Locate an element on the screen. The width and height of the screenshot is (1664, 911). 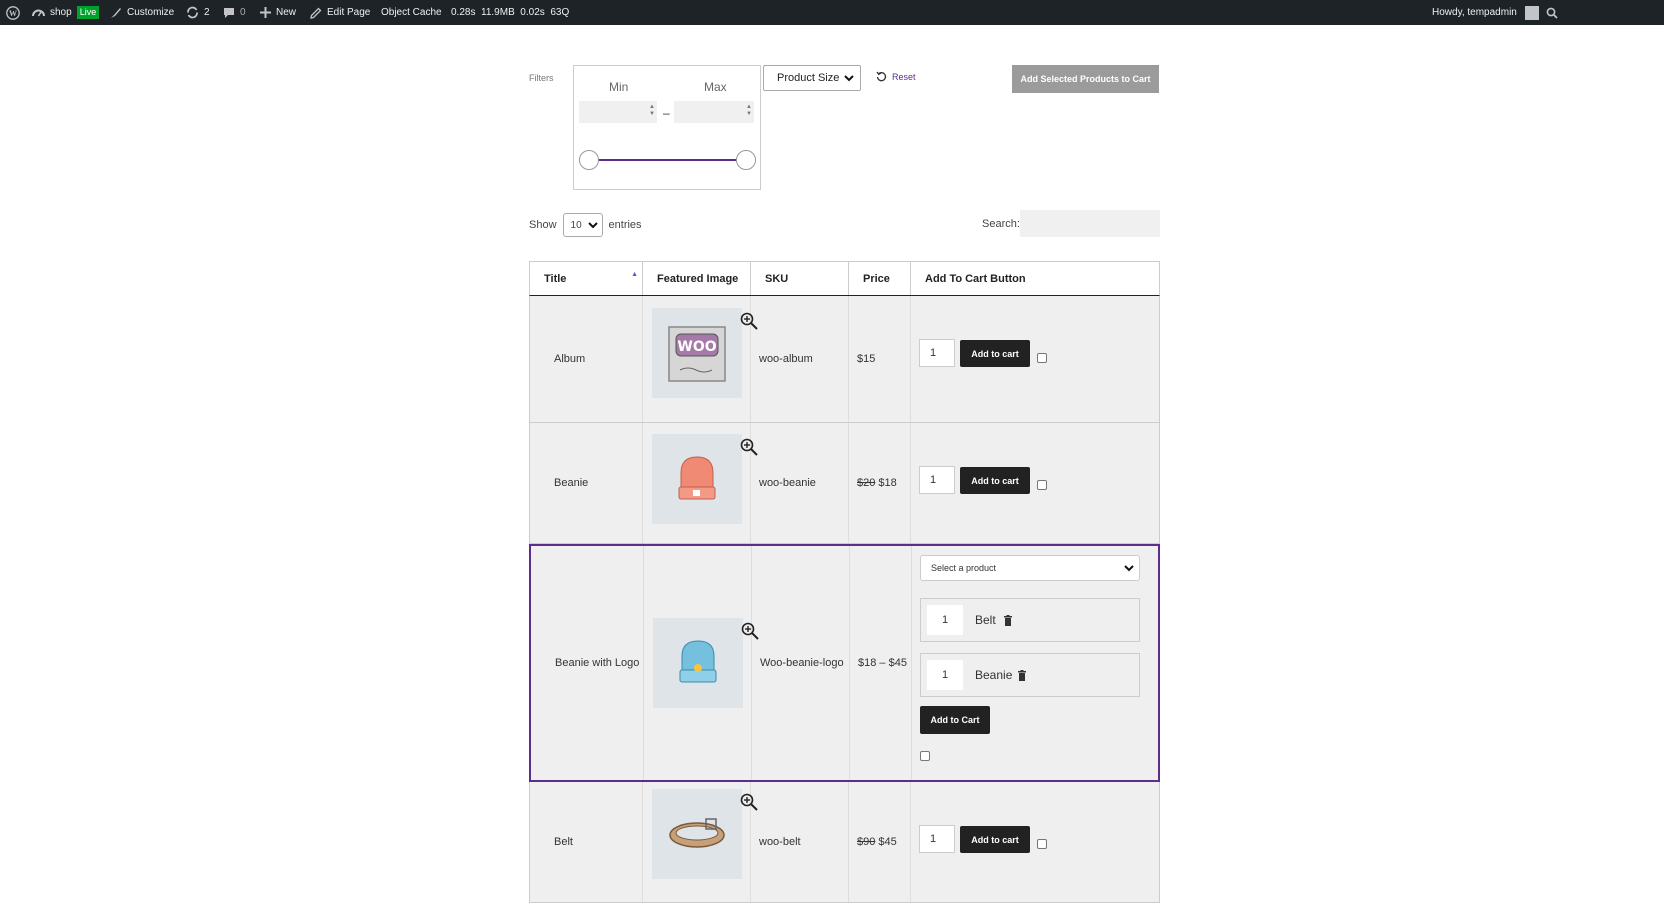
svg-text: W is located at coordinates (13, 13).